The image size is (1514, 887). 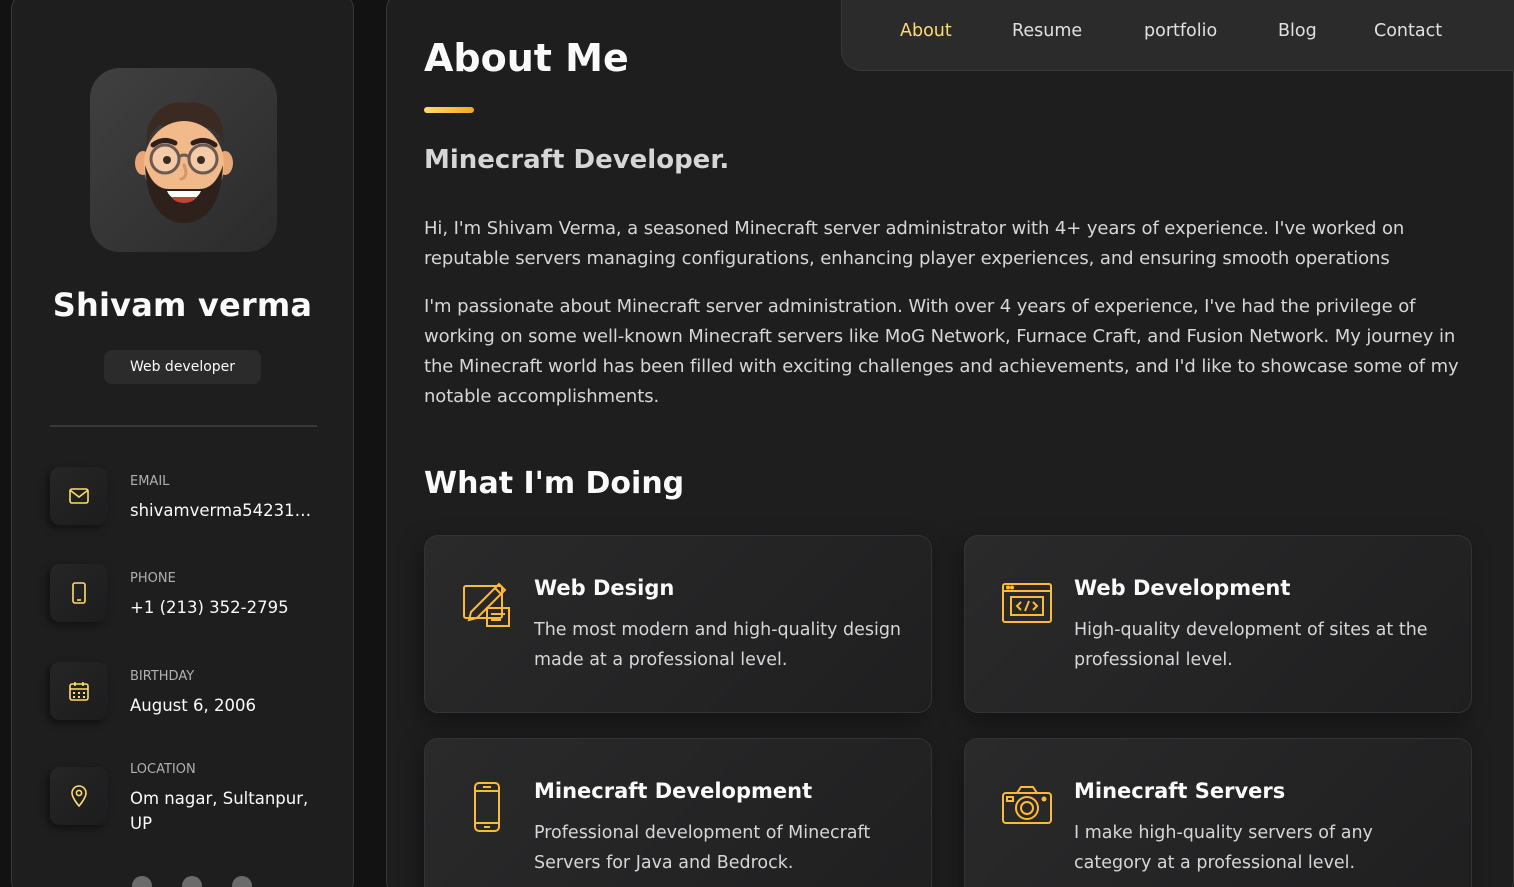 I want to click on service-title: Web Development, so click(x=1182, y=588).